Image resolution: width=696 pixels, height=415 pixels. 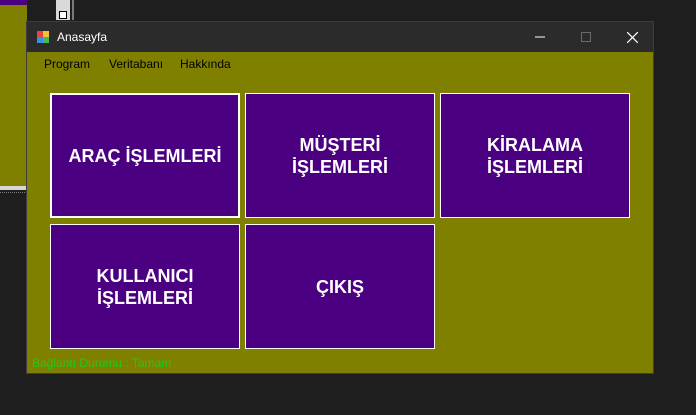 What do you see at coordinates (340, 155) in the screenshot?
I see `customer-operations-button: MÜŞTERİ İŞLEMLERİ` at bounding box center [340, 155].